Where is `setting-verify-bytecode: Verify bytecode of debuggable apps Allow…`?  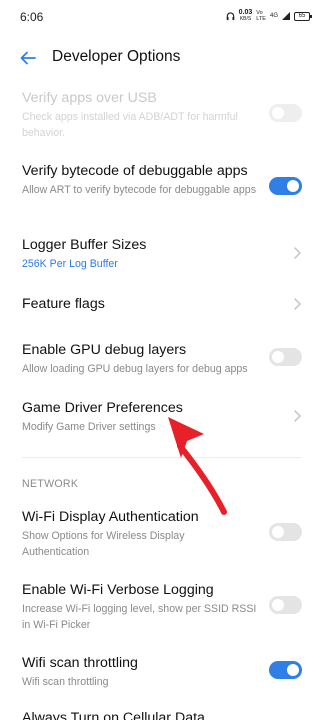
setting-verify-bytecode: Verify bytecode of debuggable apps Allow… is located at coordinates (162, 186).